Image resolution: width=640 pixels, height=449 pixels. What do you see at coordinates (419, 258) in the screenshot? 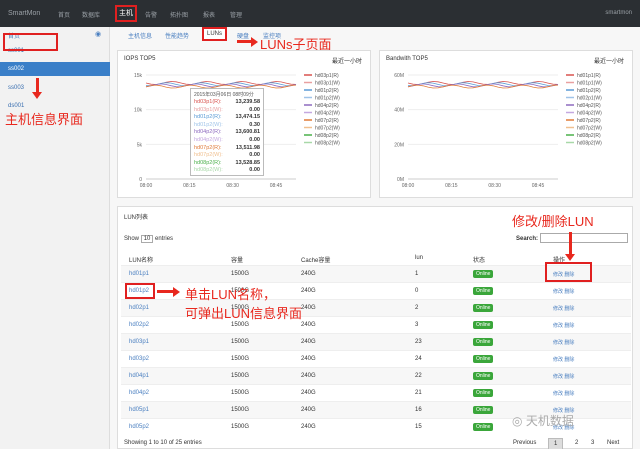
I see `column-header: lun` at bounding box center [419, 258].